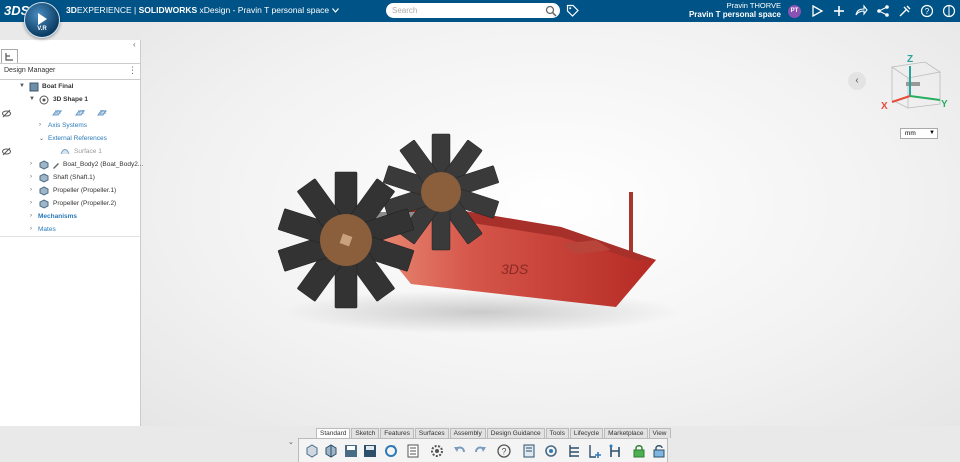  I want to click on panel-tab, so click(9, 56).